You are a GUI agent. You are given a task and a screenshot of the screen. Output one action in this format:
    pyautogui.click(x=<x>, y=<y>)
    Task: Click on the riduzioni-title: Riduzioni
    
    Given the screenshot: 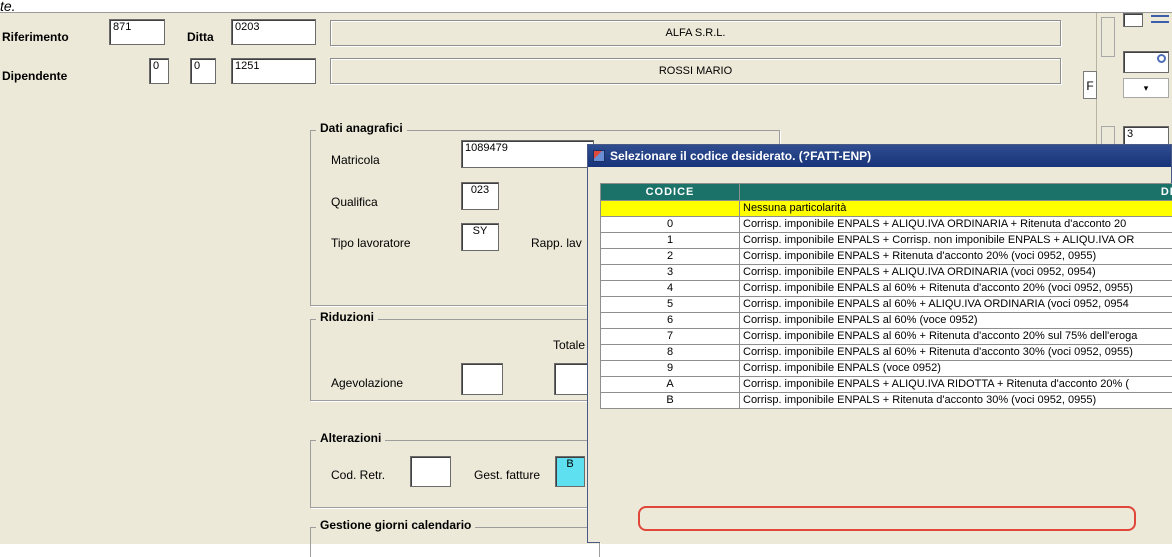 What is the action you would take?
    pyautogui.click(x=347, y=317)
    